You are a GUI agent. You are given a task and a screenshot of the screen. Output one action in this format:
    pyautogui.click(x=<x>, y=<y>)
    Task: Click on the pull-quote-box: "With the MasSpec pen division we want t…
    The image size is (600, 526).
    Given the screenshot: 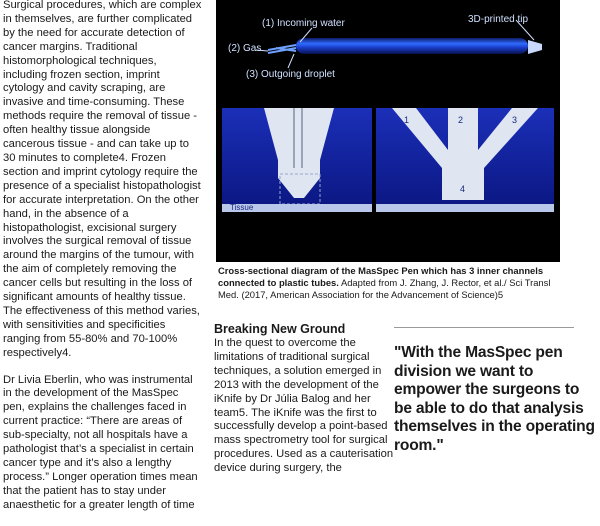 What is the action you would take?
    pyautogui.click(x=496, y=391)
    